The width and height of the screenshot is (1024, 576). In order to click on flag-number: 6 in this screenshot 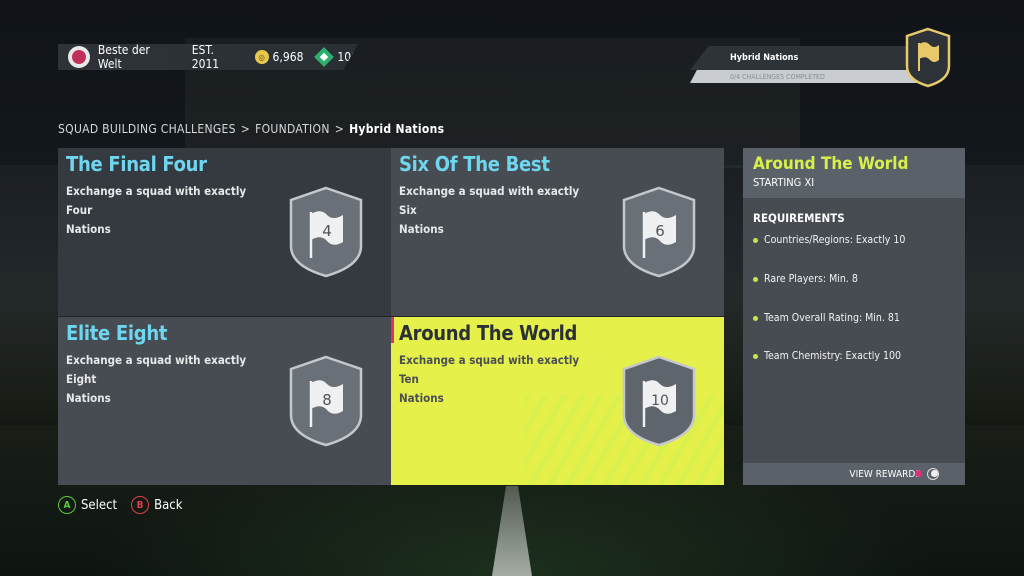, I will do `click(660, 231)`.